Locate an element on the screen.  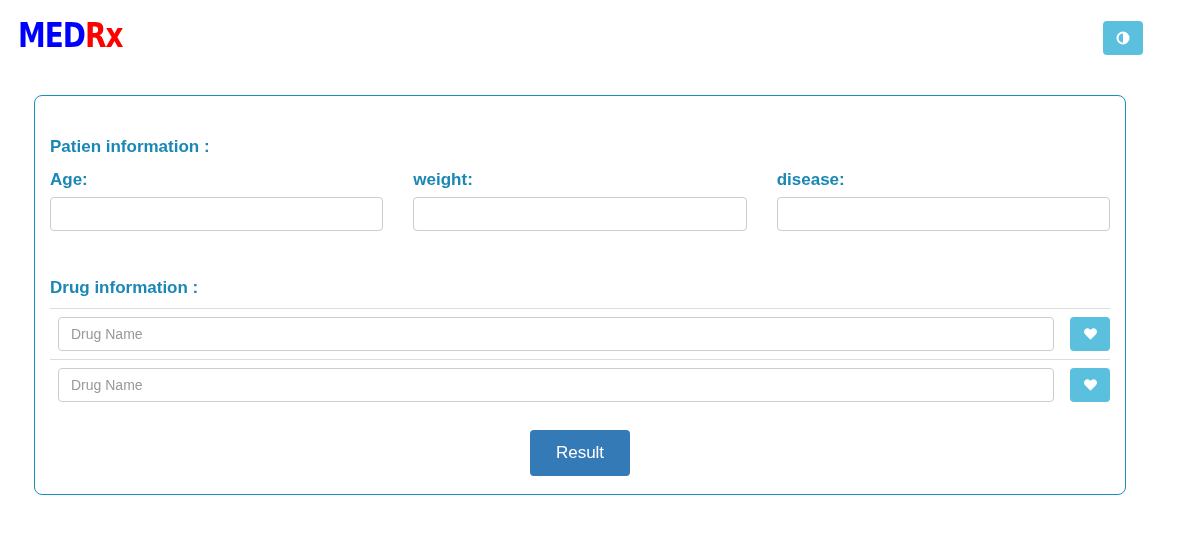
field-label: disease: is located at coordinates (811, 179).